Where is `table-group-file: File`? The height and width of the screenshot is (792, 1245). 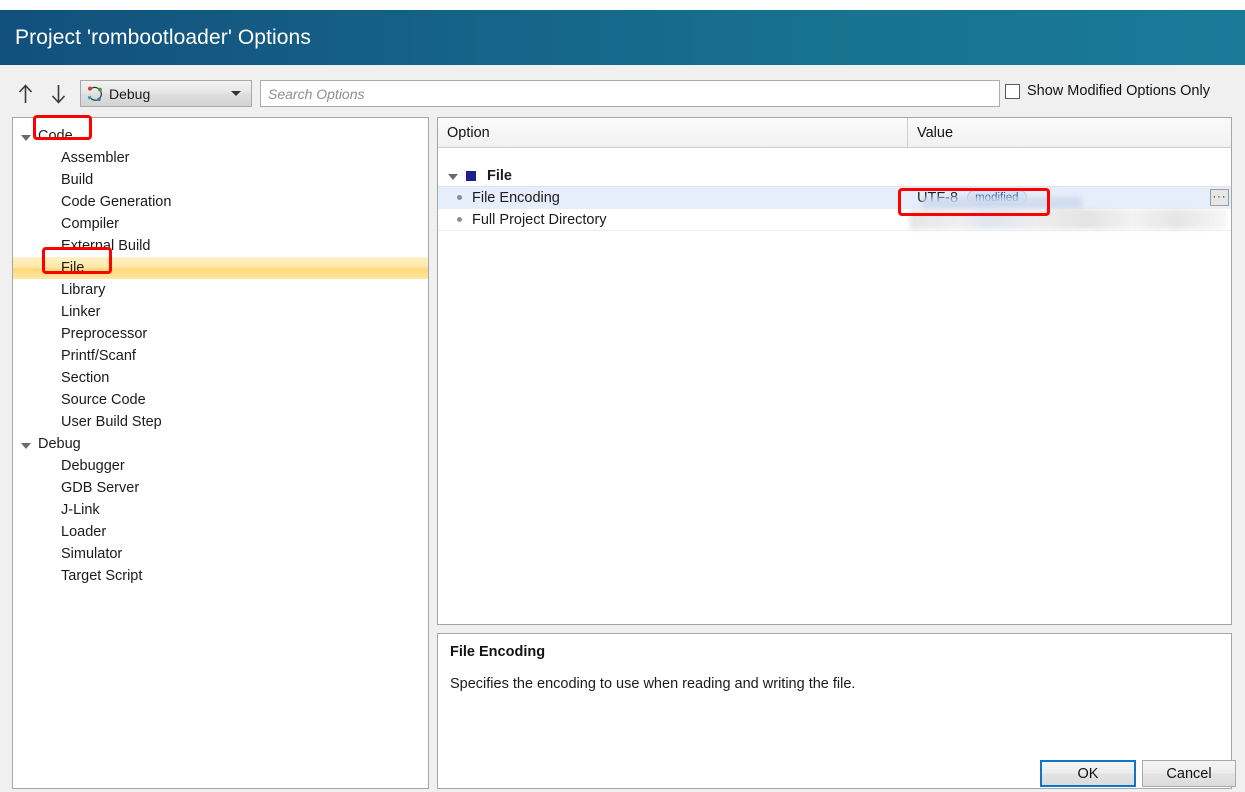
table-group-file: File is located at coordinates (834, 176).